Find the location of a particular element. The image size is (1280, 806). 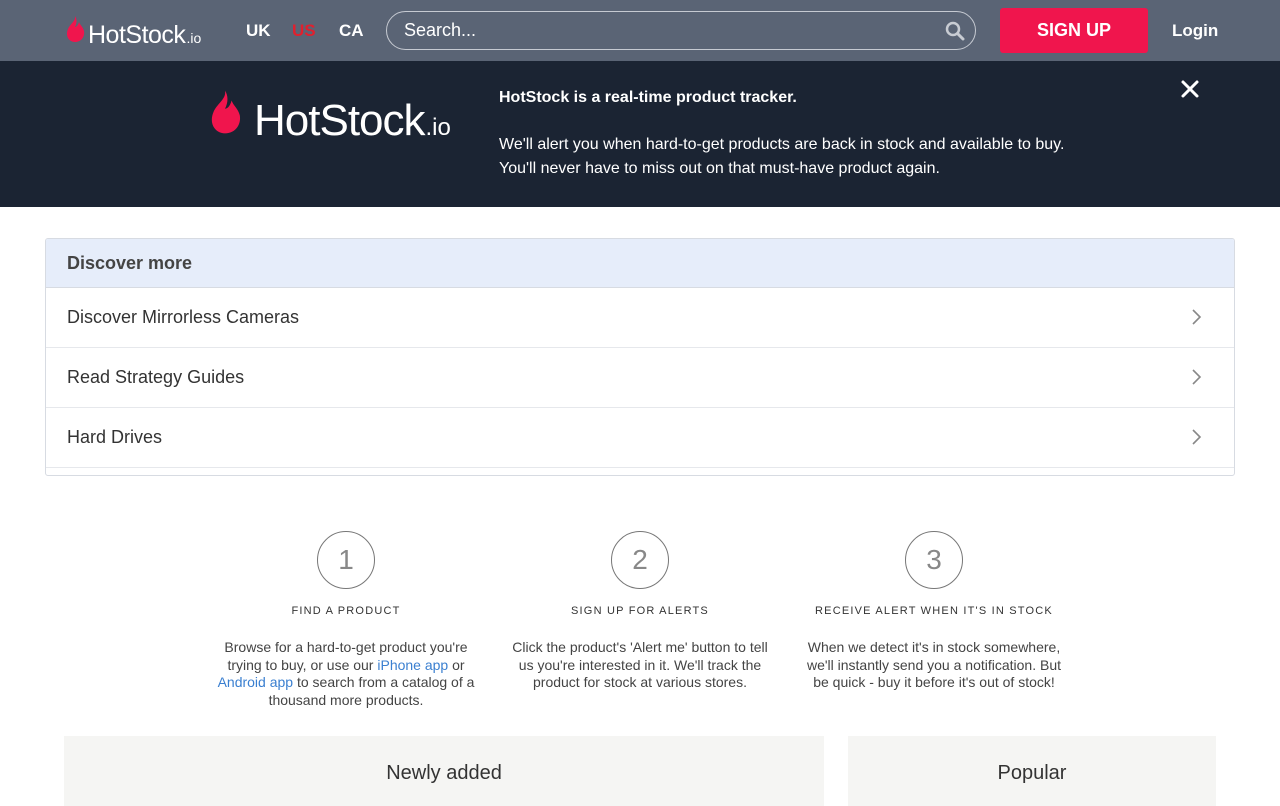

site-logo: HotStock .io is located at coordinates (133, 32).